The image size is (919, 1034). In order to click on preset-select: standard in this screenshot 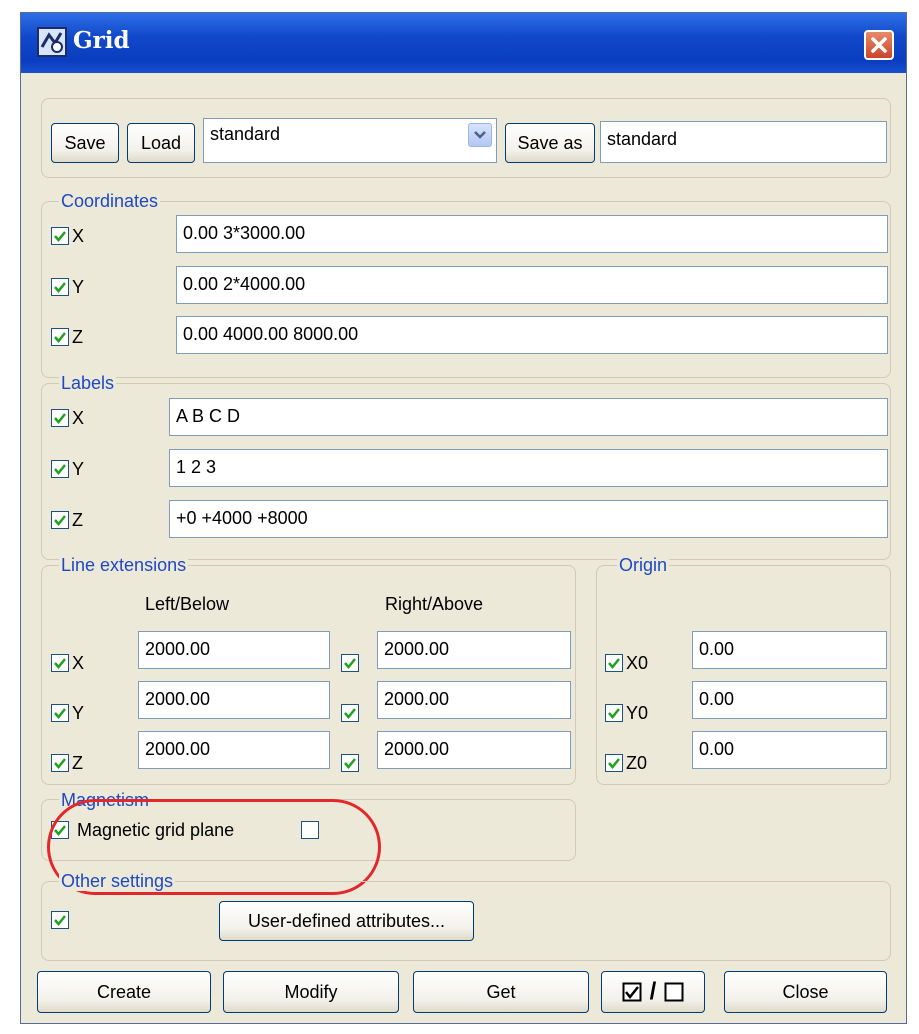, I will do `click(350, 140)`.